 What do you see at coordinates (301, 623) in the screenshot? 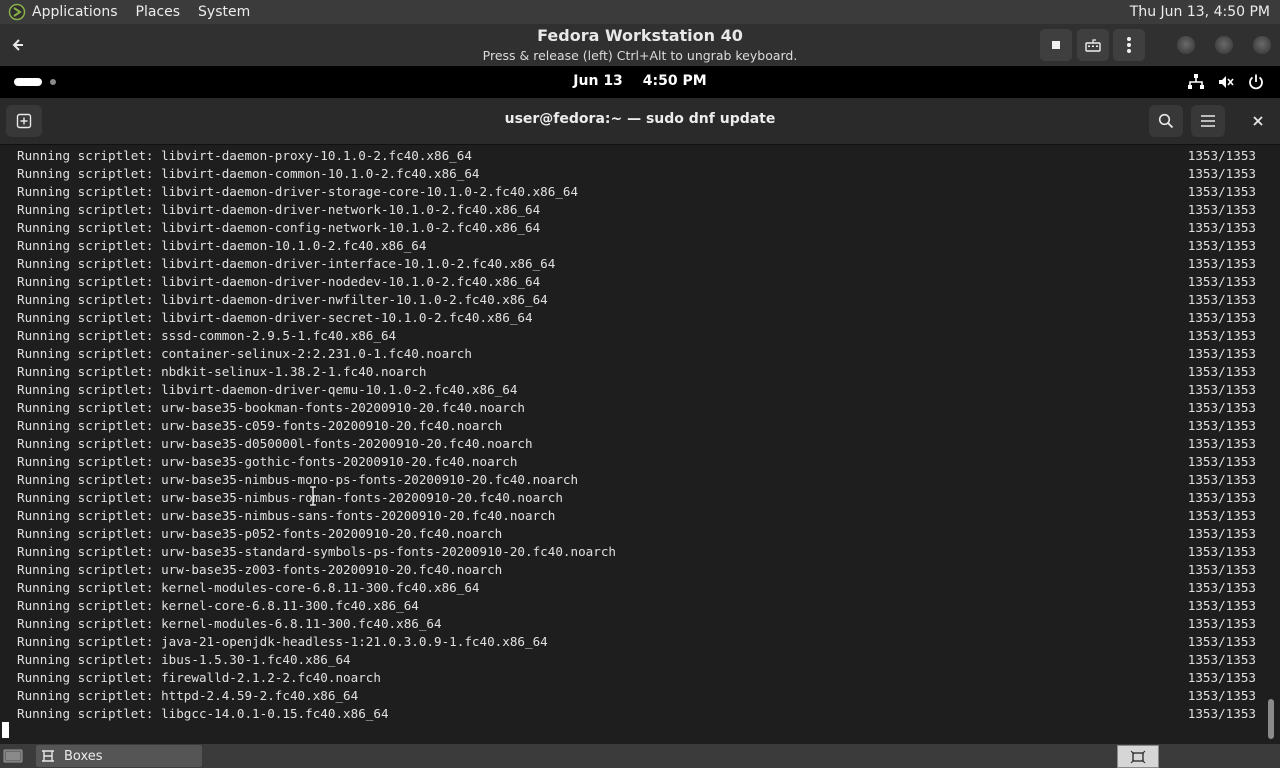
I see `package-name: kernel-modules-6.8.11-300.fc40.x86_64` at bounding box center [301, 623].